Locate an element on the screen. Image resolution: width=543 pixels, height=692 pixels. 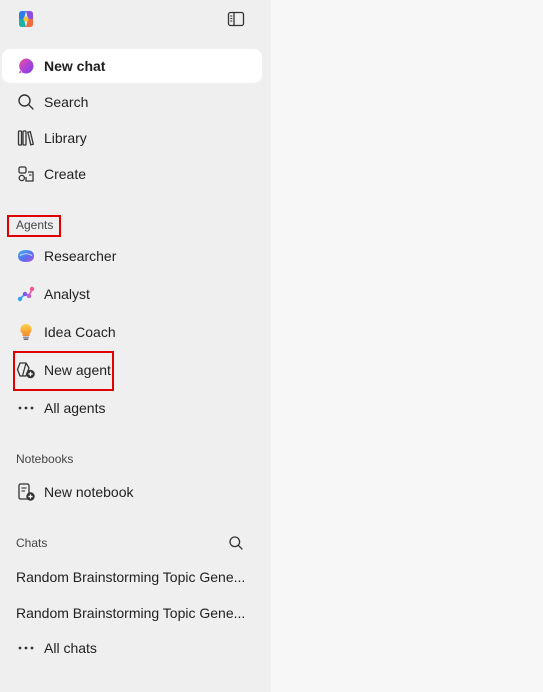
agent-idea-coach-label: Idea Coach is located at coordinates (80, 332).